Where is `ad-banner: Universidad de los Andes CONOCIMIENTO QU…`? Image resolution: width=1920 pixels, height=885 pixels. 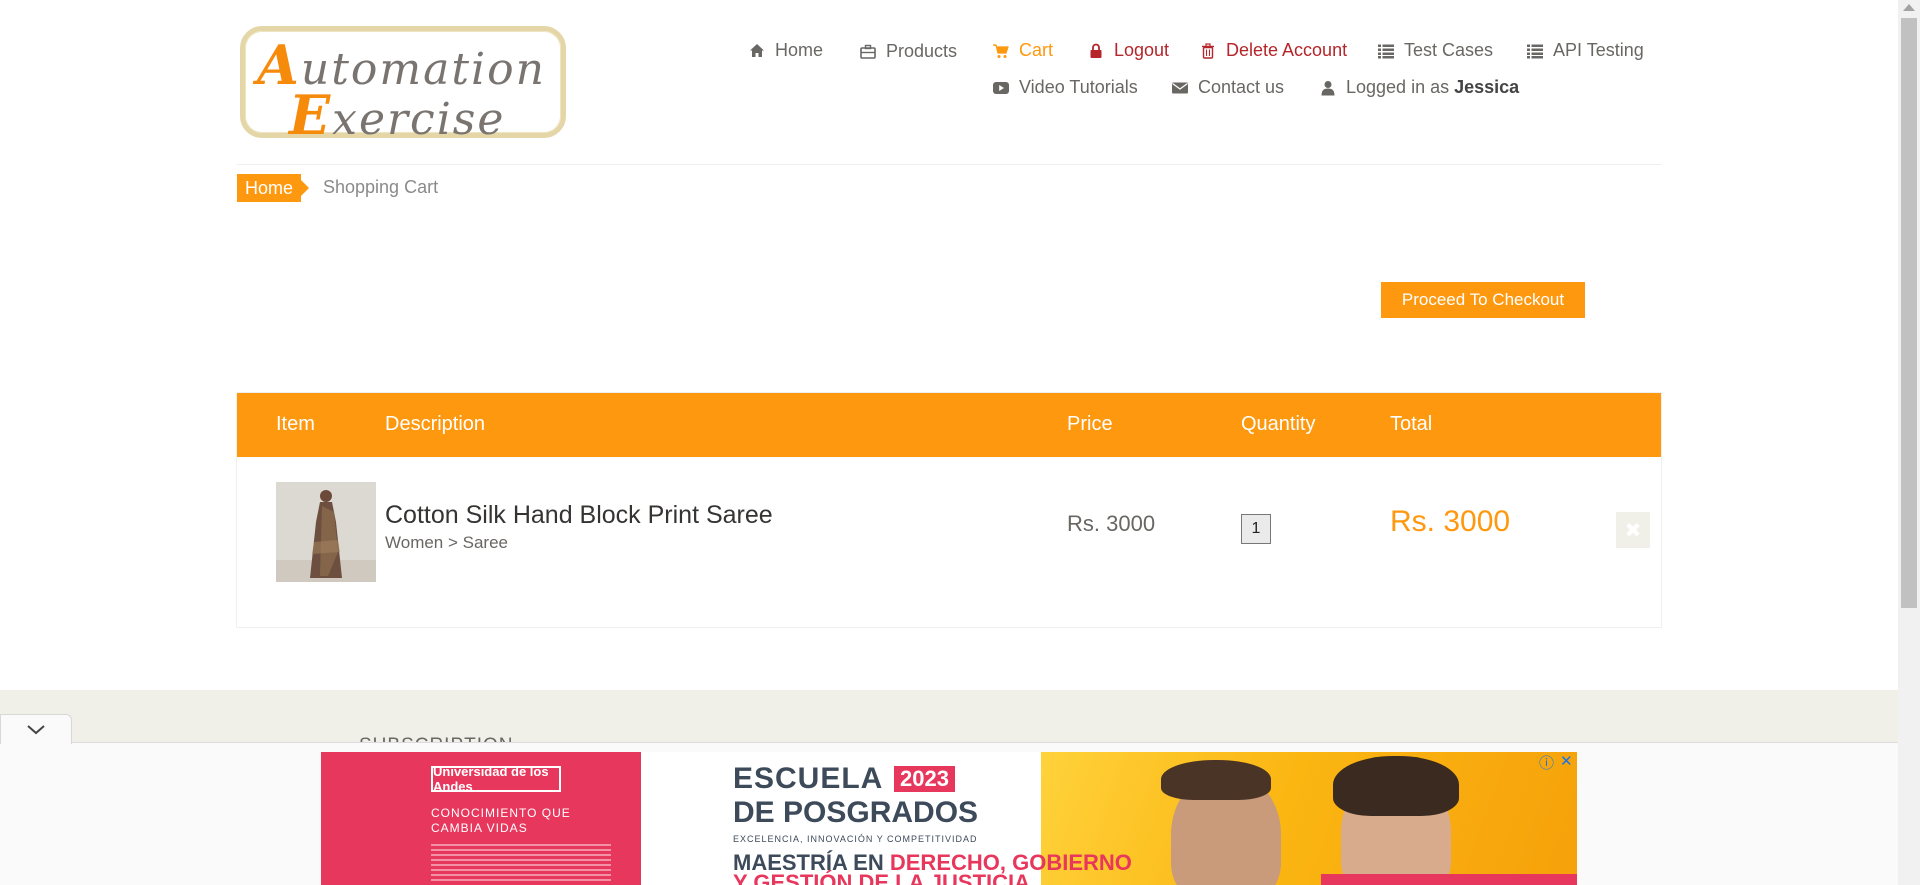 ad-banner: Universidad de los Andes CONOCIMIENTO QU… is located at coordinates (949, 818).